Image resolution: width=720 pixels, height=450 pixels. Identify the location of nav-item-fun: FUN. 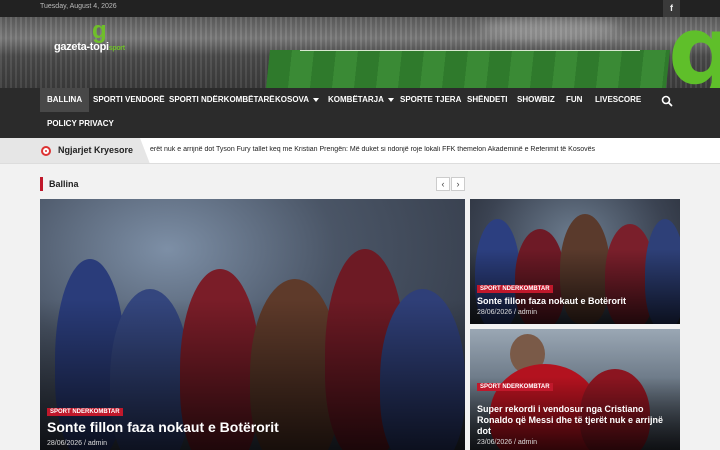
(574, 100).